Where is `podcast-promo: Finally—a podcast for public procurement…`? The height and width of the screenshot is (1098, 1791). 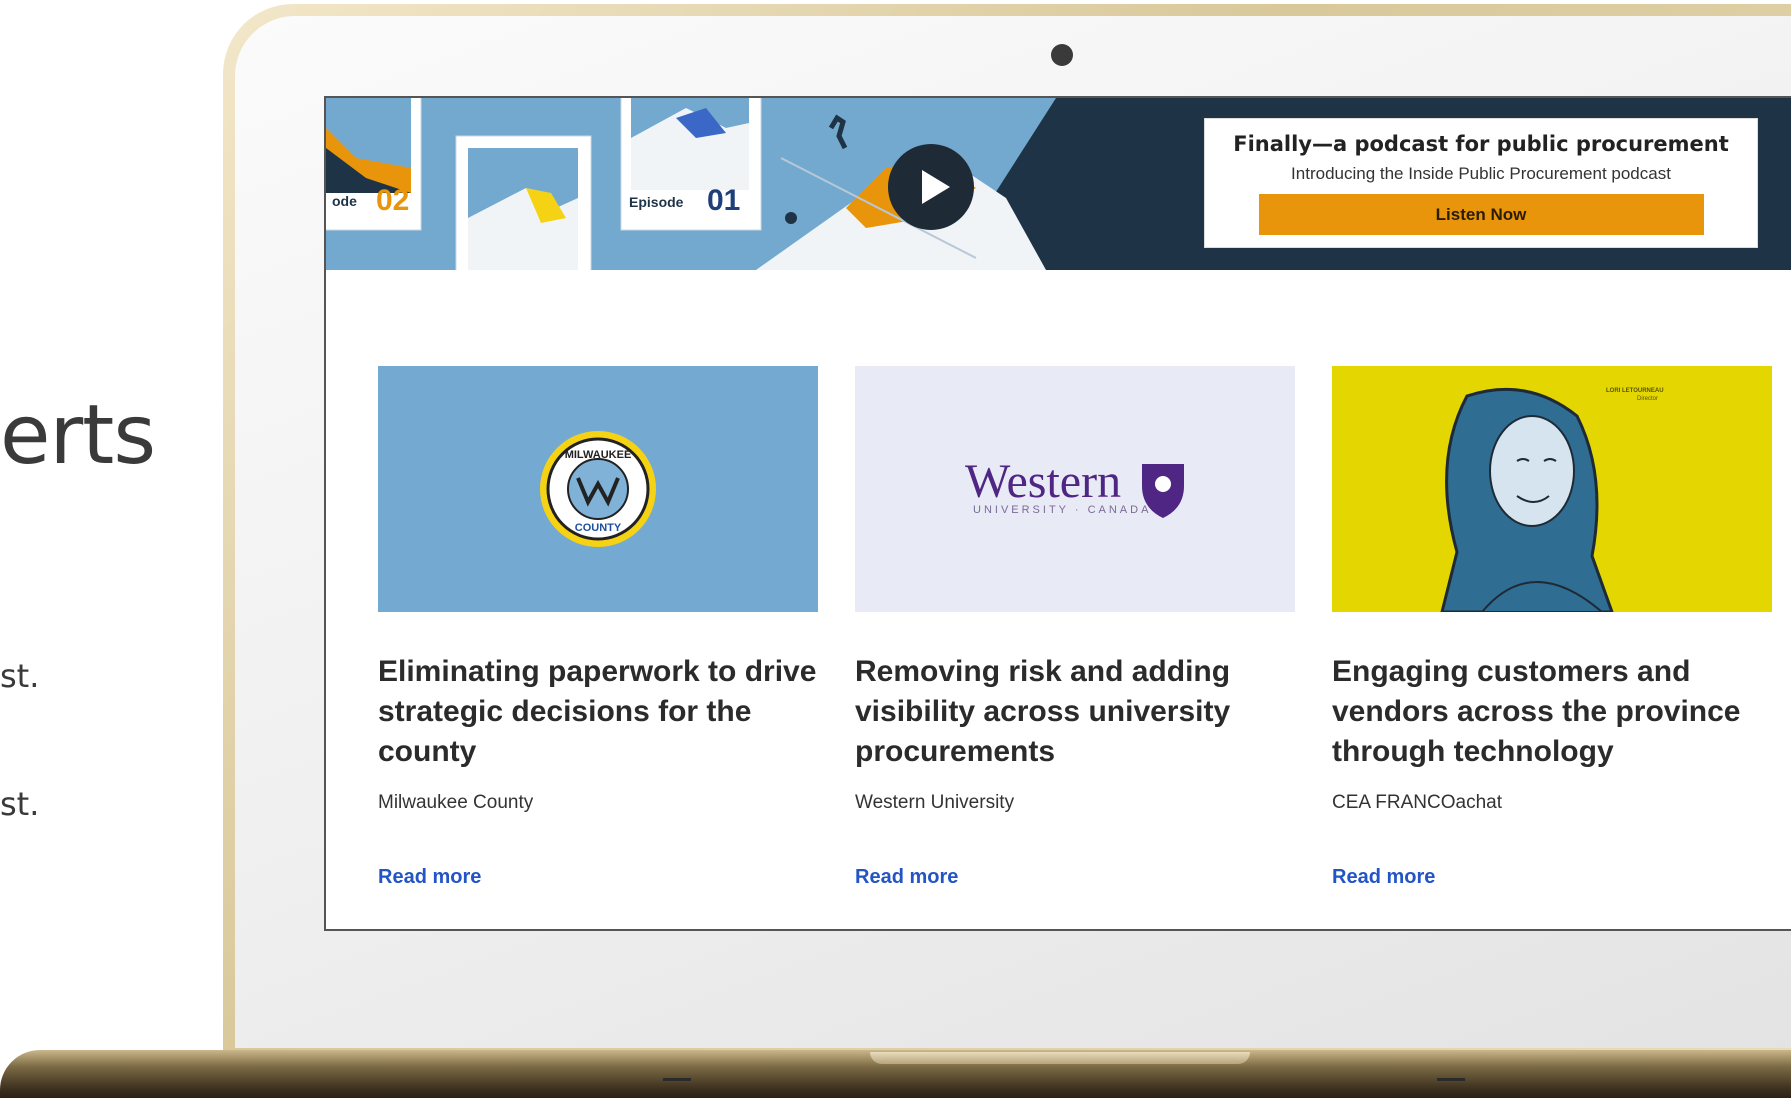 podcast-promo: Finally—a podcast for public procurement… is located at coordinates (1481, 183).